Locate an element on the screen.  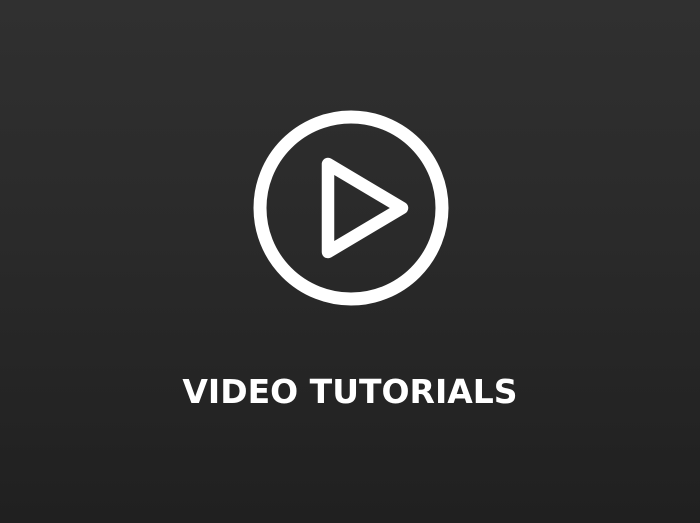
video-tutorials-label: VIDEO TUTORIALS is located at coordinates (350, 391).